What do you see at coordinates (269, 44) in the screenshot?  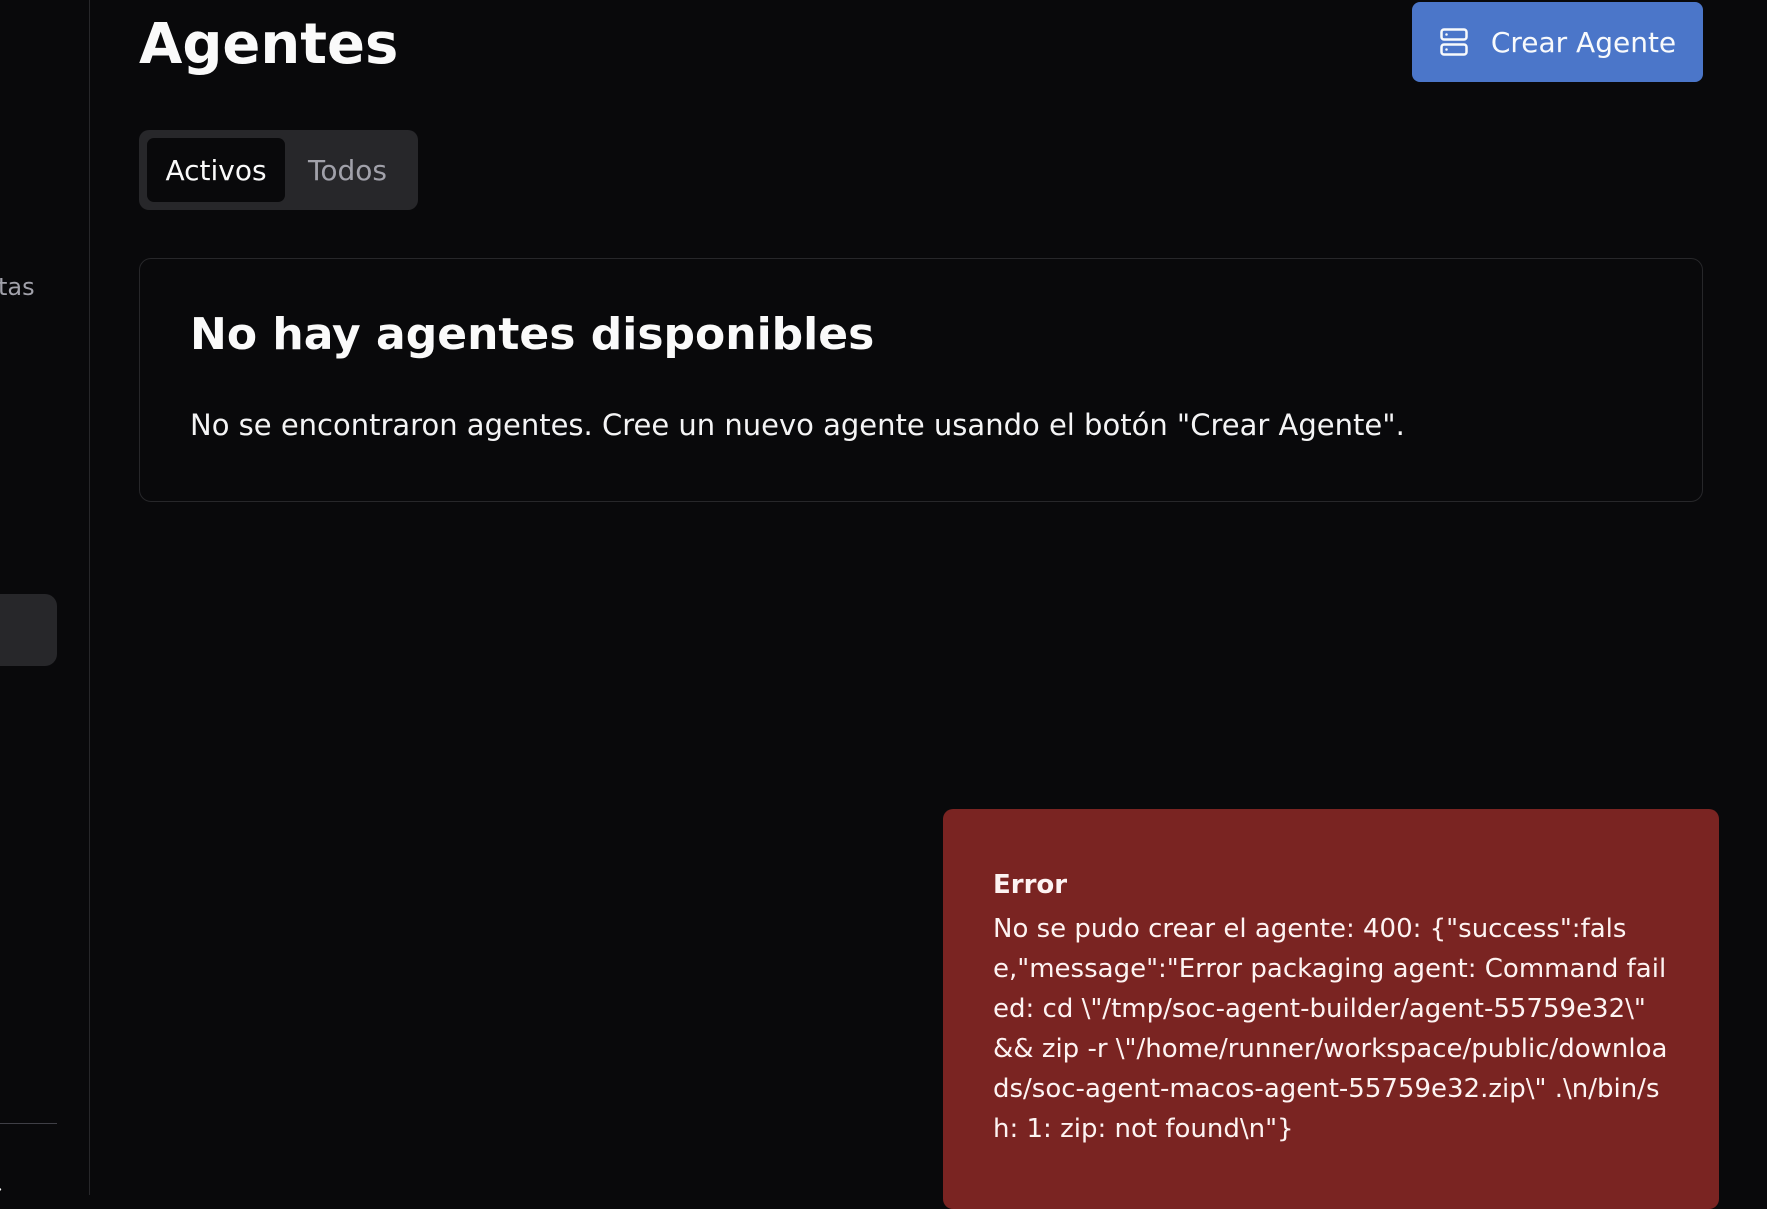 I see `page-title: Agentes` at bounding box center [269, 44].